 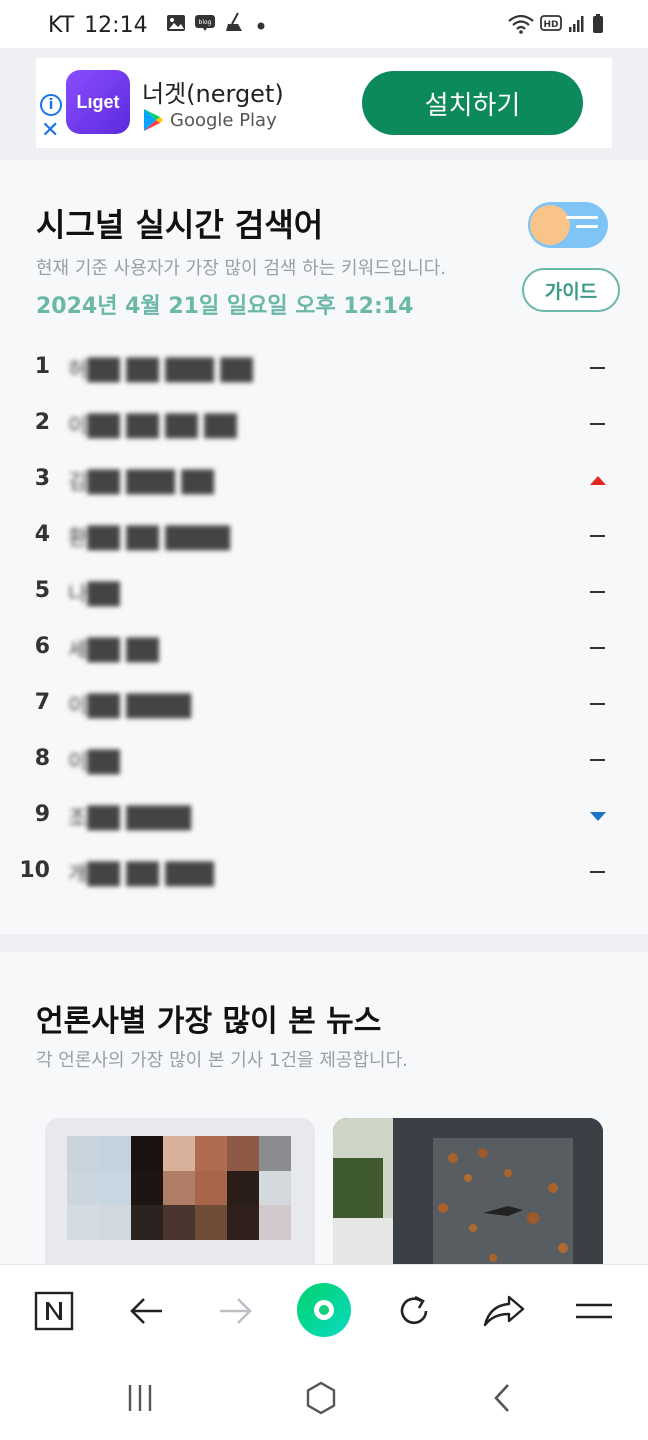 I want to click on rank-keyword: 조██ ████, so click(x=129, y=817).